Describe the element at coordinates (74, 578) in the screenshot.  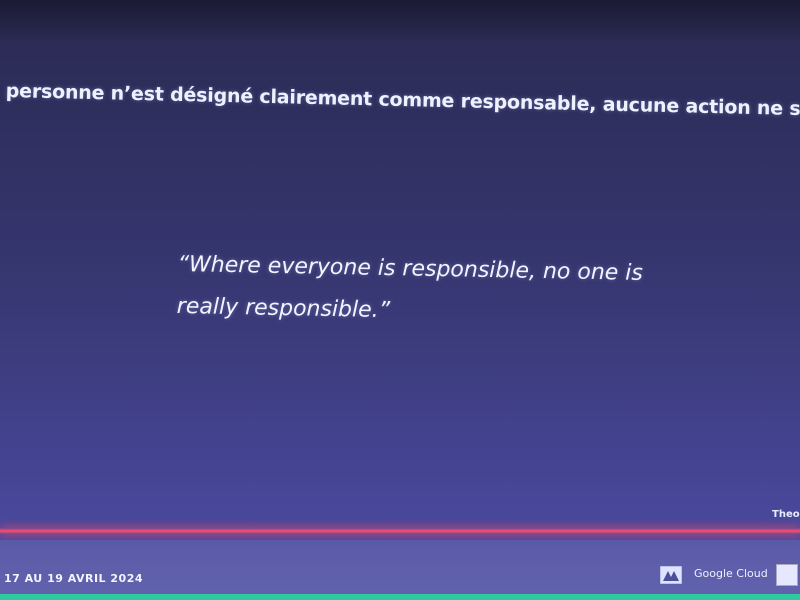
I see `event-date: 17 AU 19 AVRIL 2024` at that location.